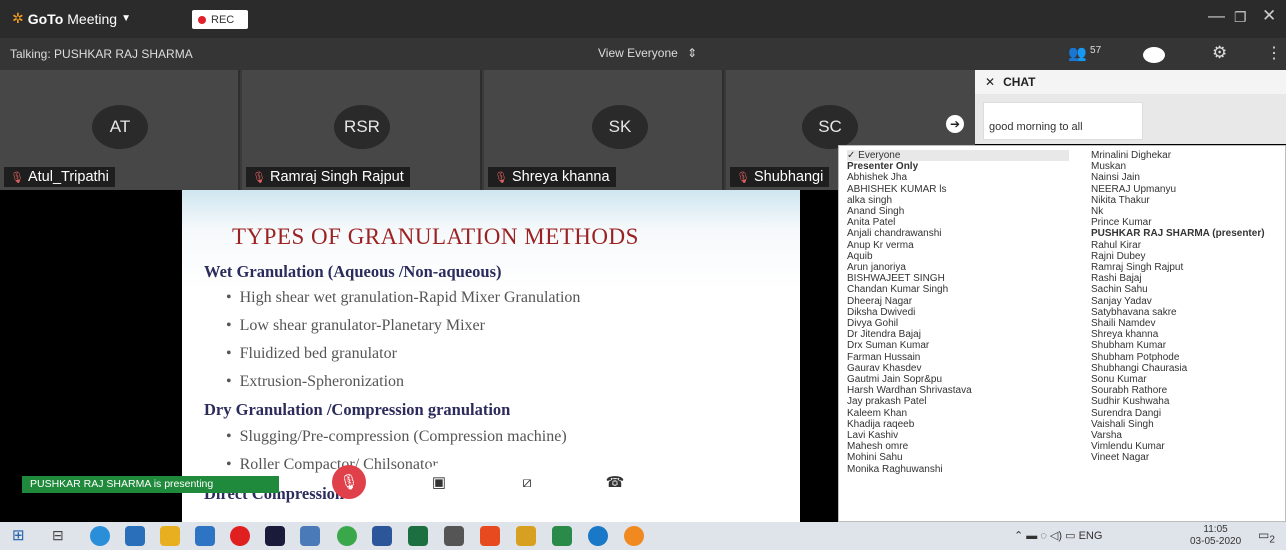 This screenshot has height=550, width=1286. I want to click on recipient-option: PUSHKAR RAJ SHARMA (presenter), so click(1186, 233).